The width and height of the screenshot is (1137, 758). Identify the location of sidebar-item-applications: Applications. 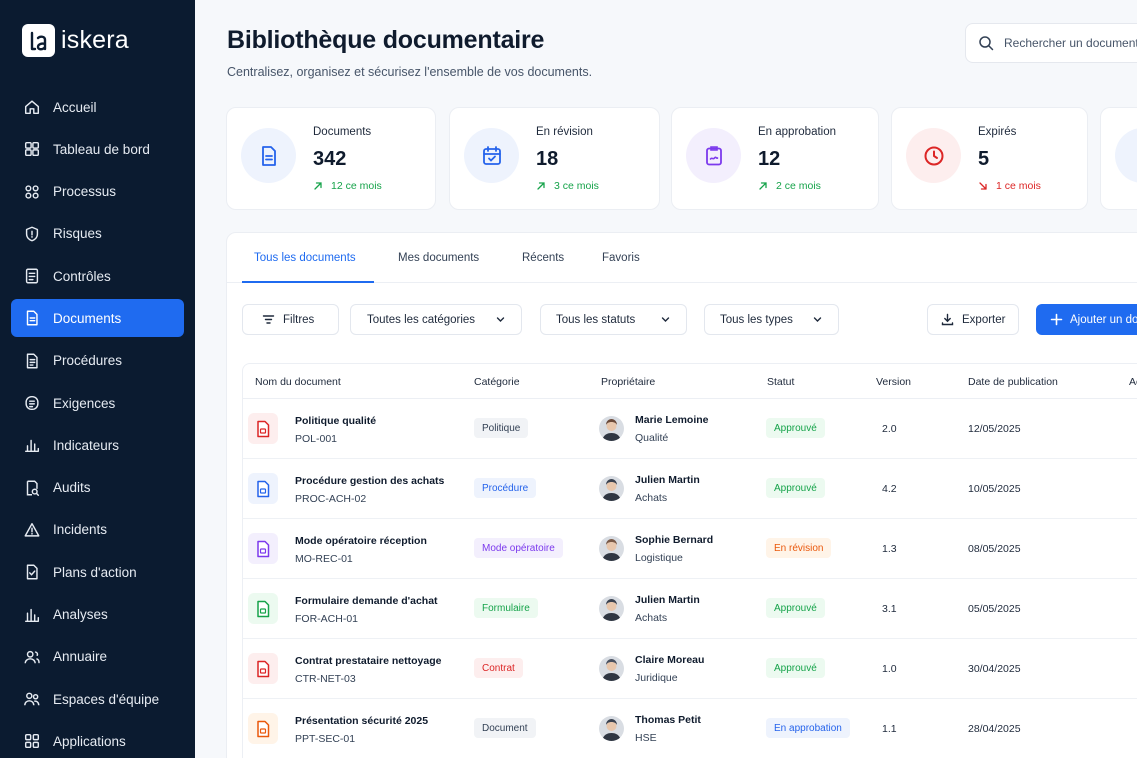
(97, 740).